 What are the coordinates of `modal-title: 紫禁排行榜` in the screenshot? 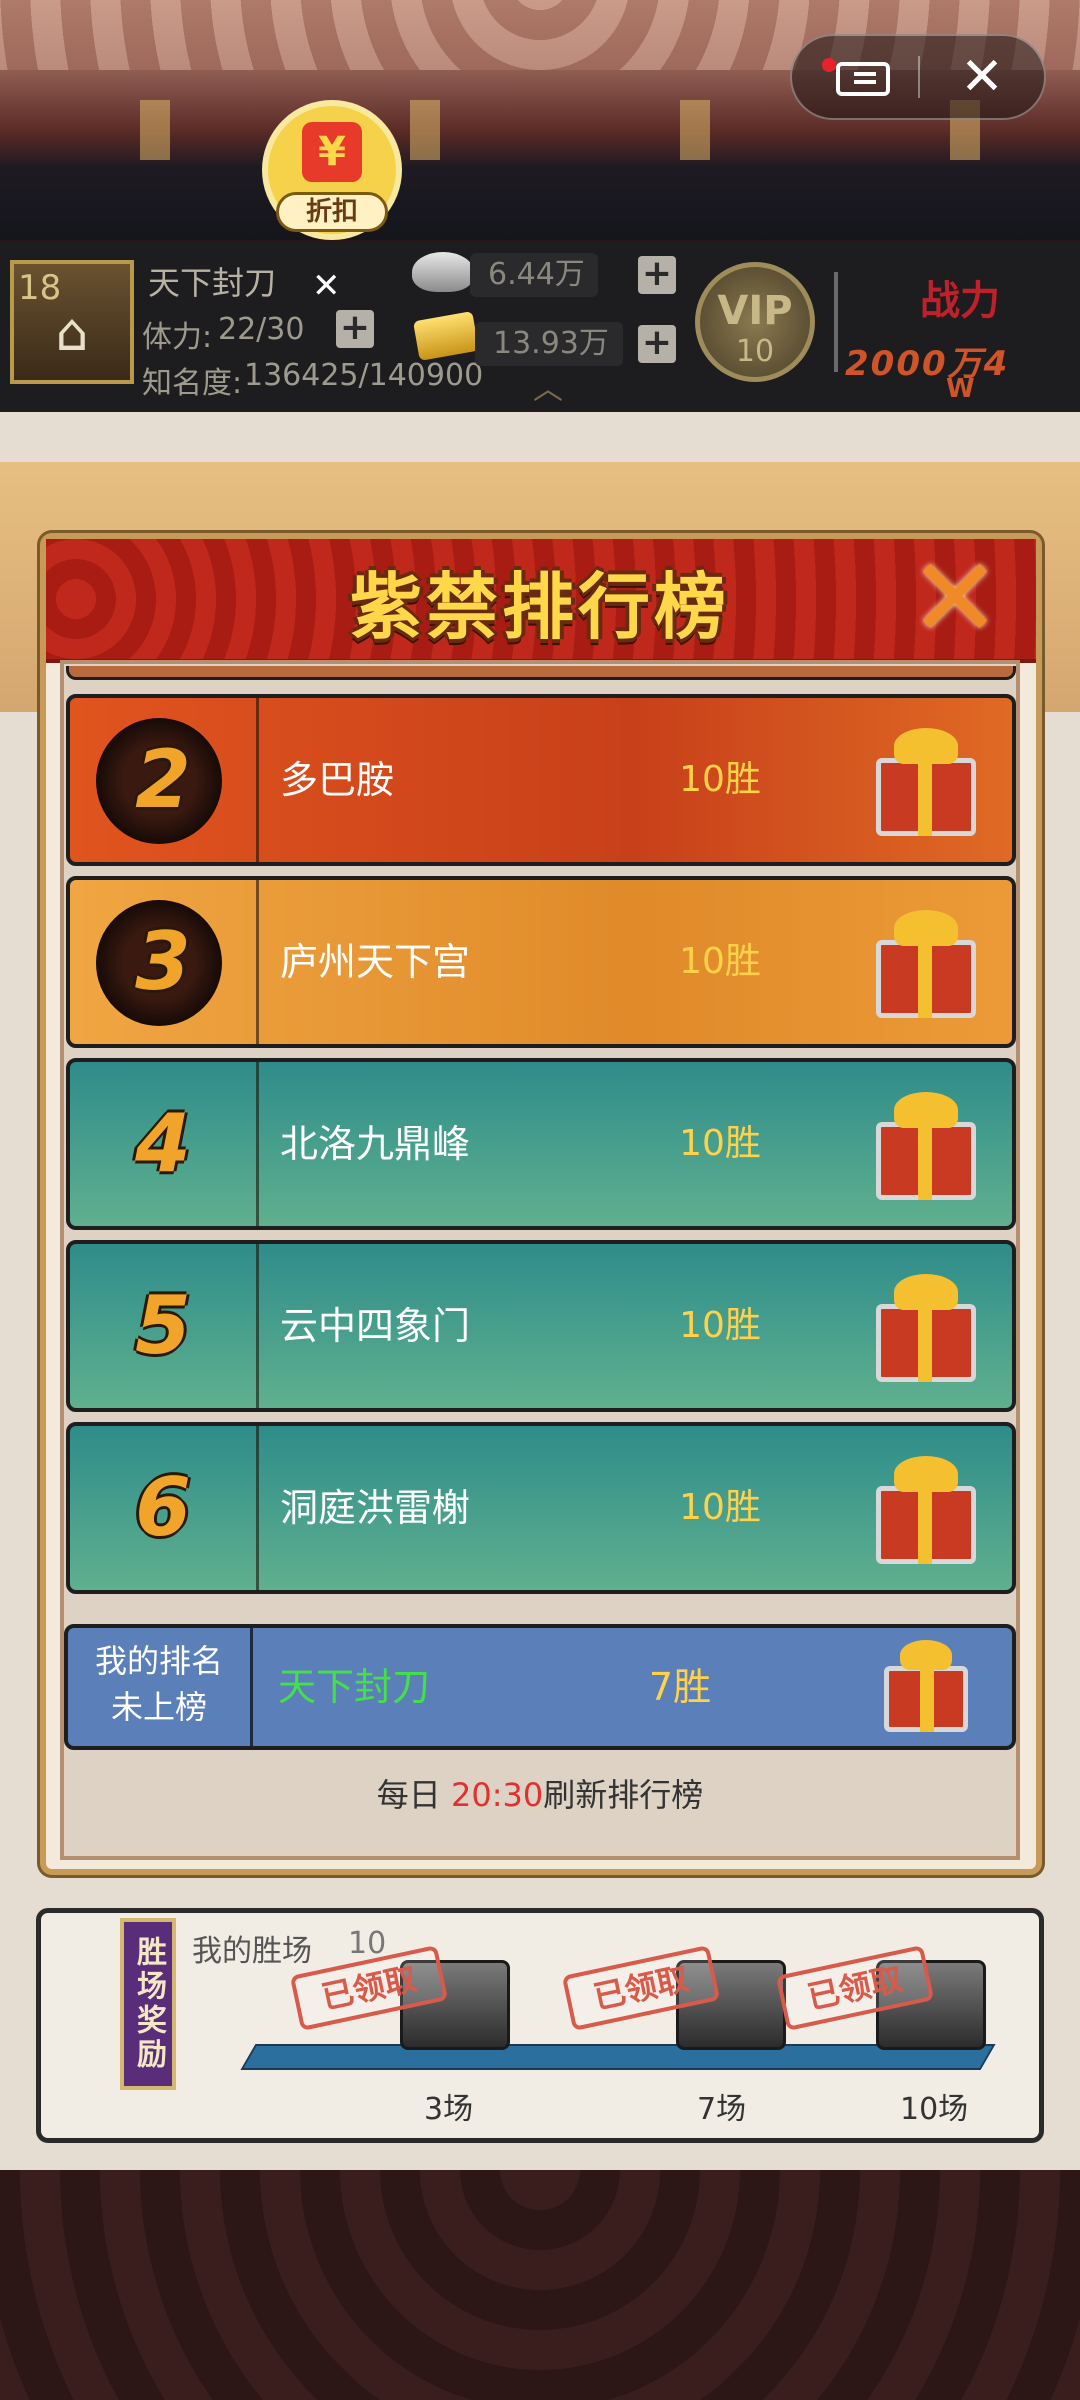 It's located at (539, 607).